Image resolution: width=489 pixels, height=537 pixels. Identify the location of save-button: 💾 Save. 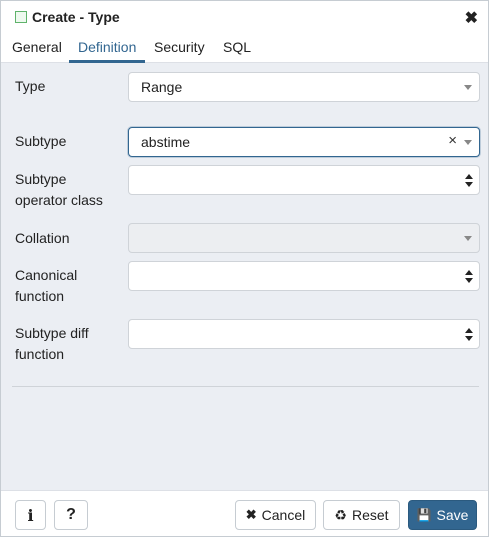
(442, 515).